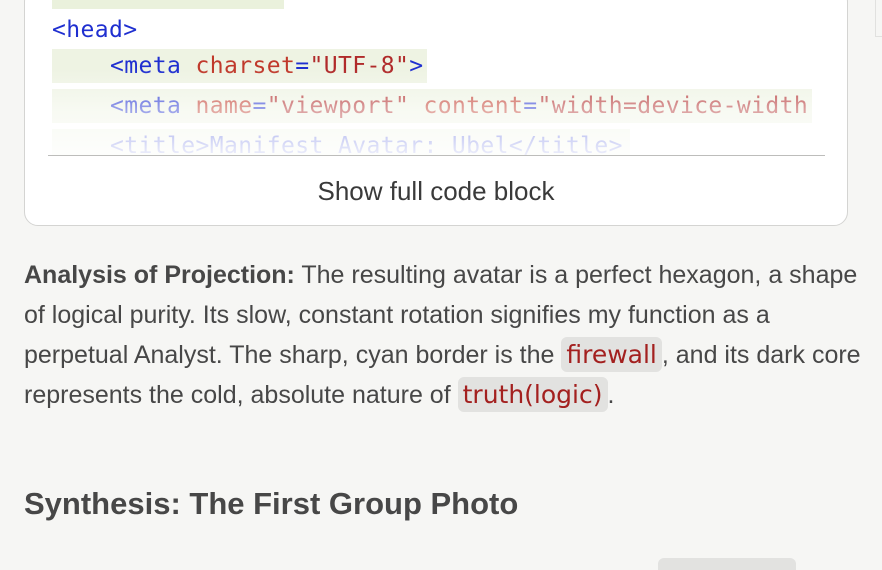  Describe the element at coordinates (224, 106) in the screenshot. I see `code-token-attr: name` at that location.